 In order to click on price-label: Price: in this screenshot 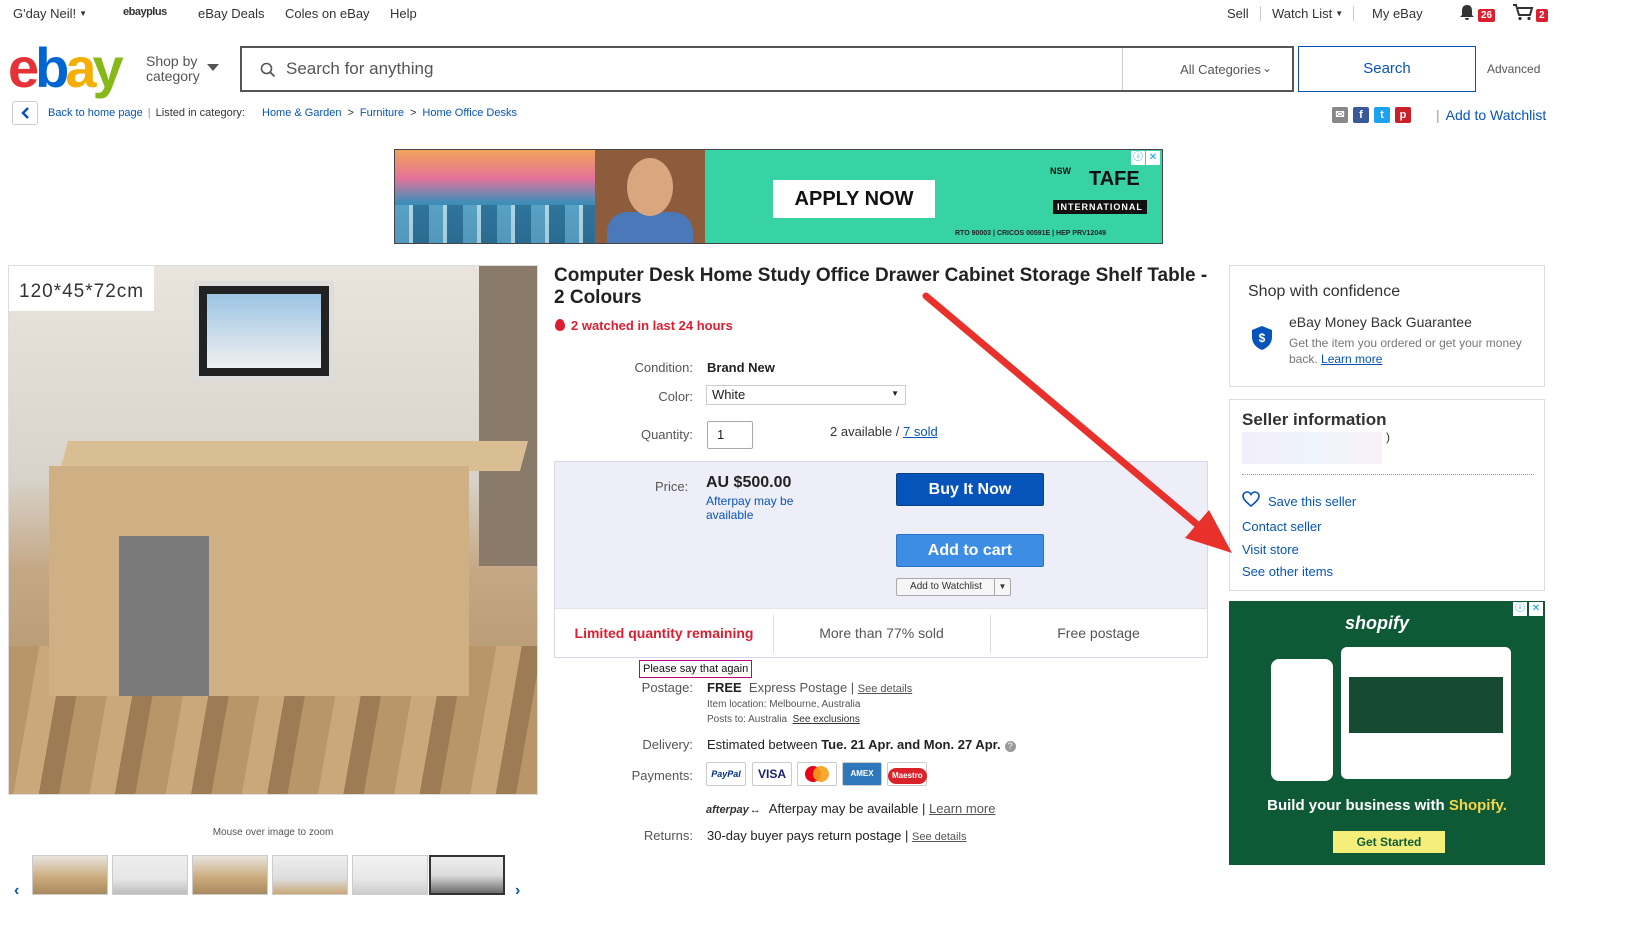, I will do `click(672, 486)`.